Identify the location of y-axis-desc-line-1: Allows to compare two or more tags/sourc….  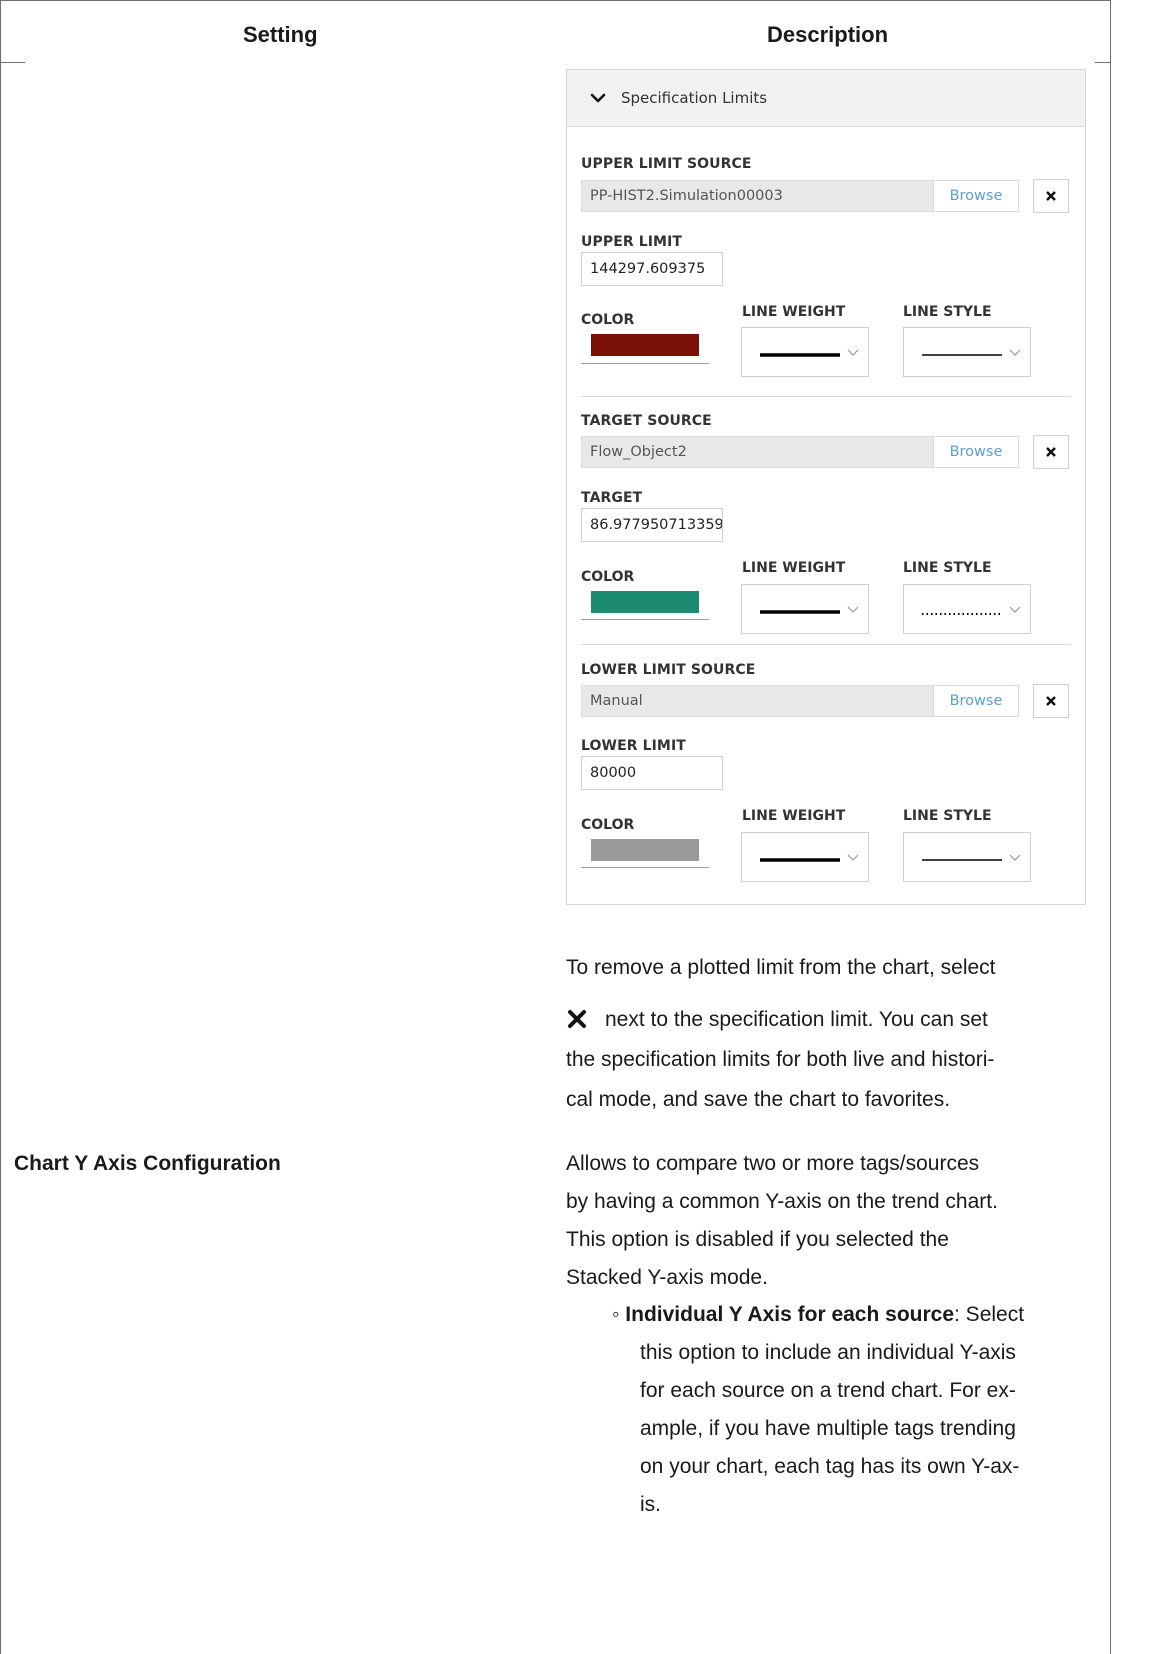
(773, 1163).